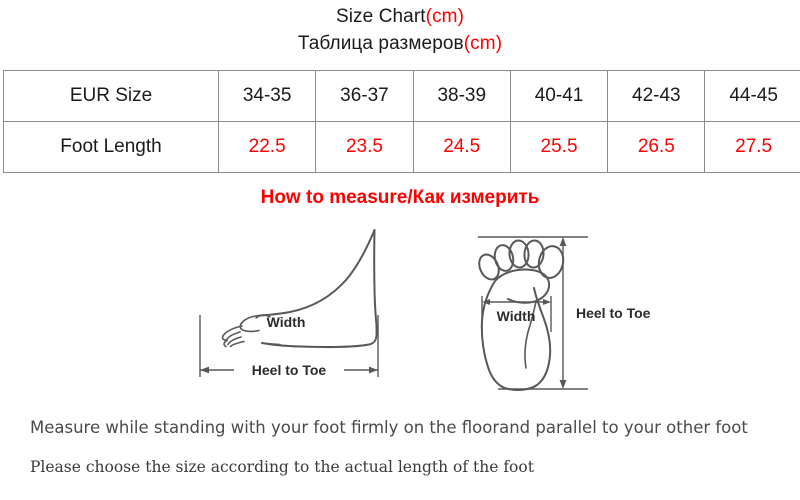 The height and width of the screenshot is (500, 800). What do you see at coordinates (516, 316) in the screenshot?
I see `sole-width-label: Width` at bounding box center [516, 316].